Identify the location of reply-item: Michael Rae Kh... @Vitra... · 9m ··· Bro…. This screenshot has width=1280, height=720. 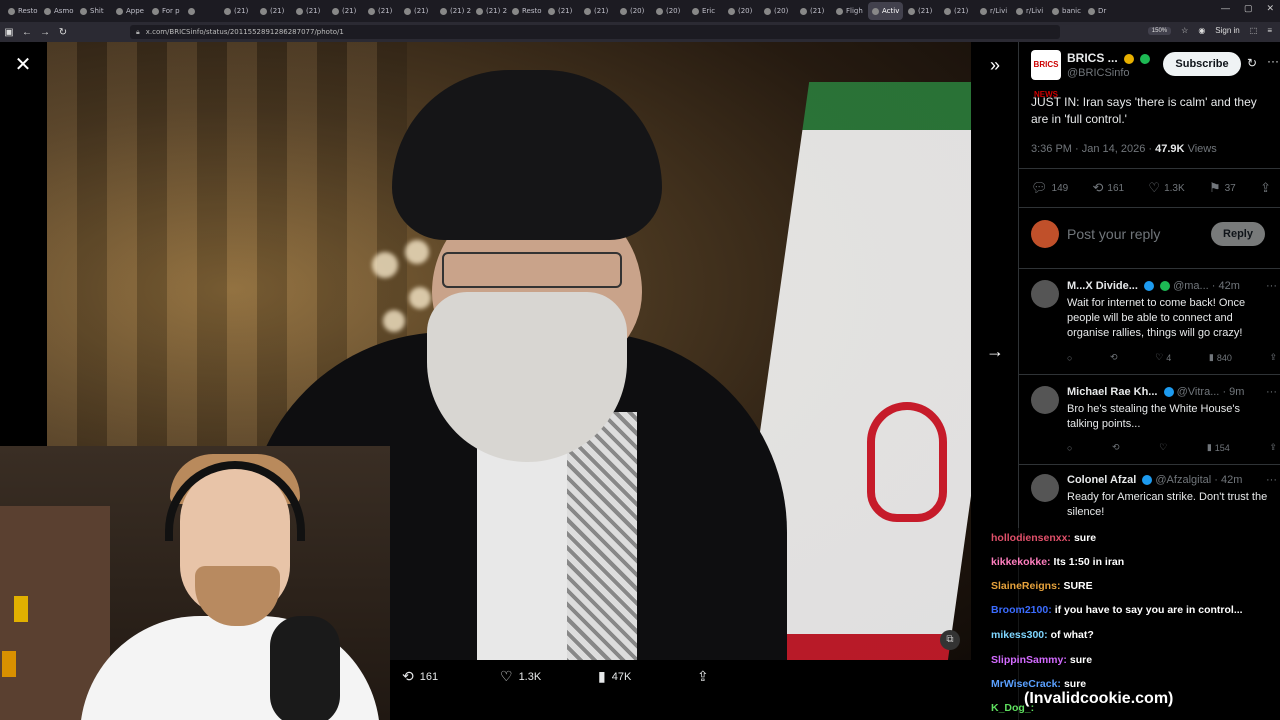
(1154, 425).